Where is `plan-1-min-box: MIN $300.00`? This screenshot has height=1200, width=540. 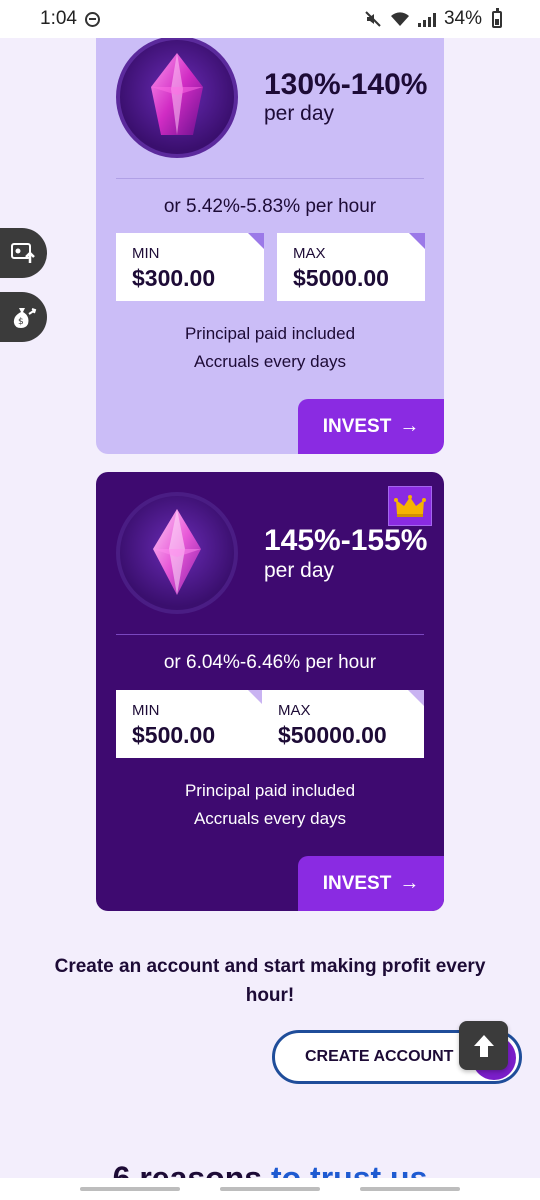 plan-1-min-box: MIN $300.00 is located at coordinates (190, 267).